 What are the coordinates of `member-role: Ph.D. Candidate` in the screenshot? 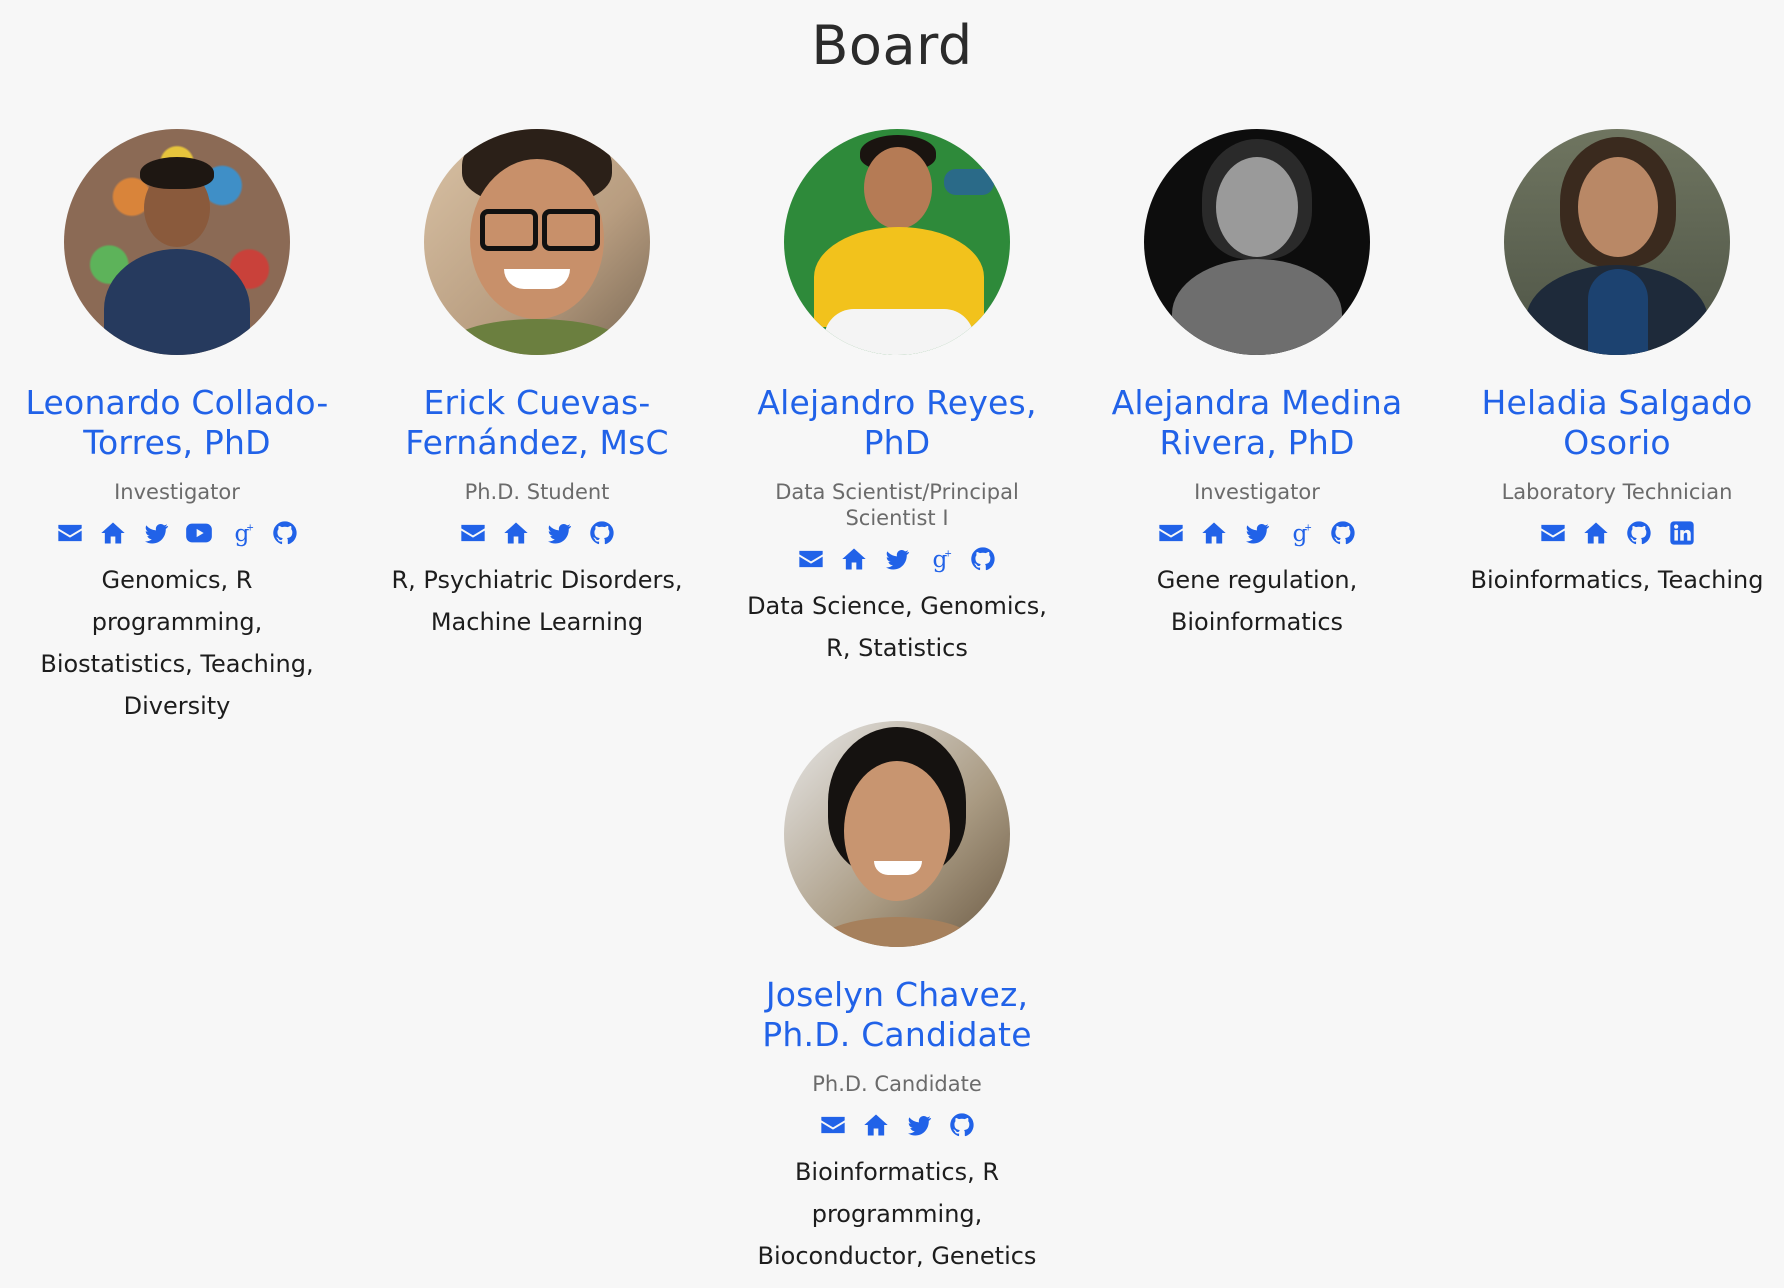 It's located at (897, 1084).